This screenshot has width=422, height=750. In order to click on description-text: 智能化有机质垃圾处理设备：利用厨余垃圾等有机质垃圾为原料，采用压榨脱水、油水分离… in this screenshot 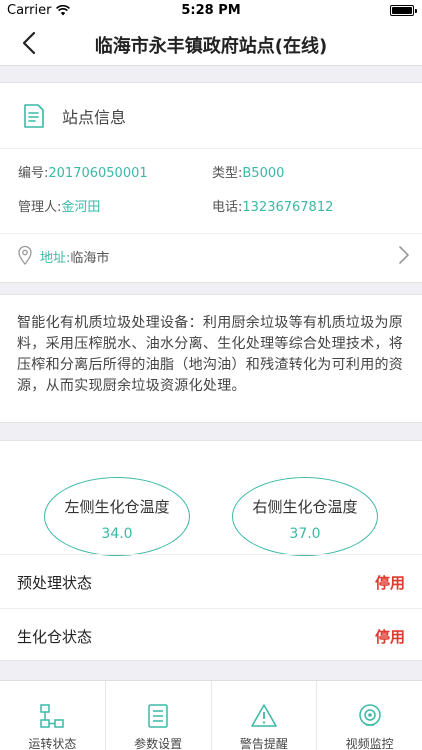, I will do `click(210, 354)`.